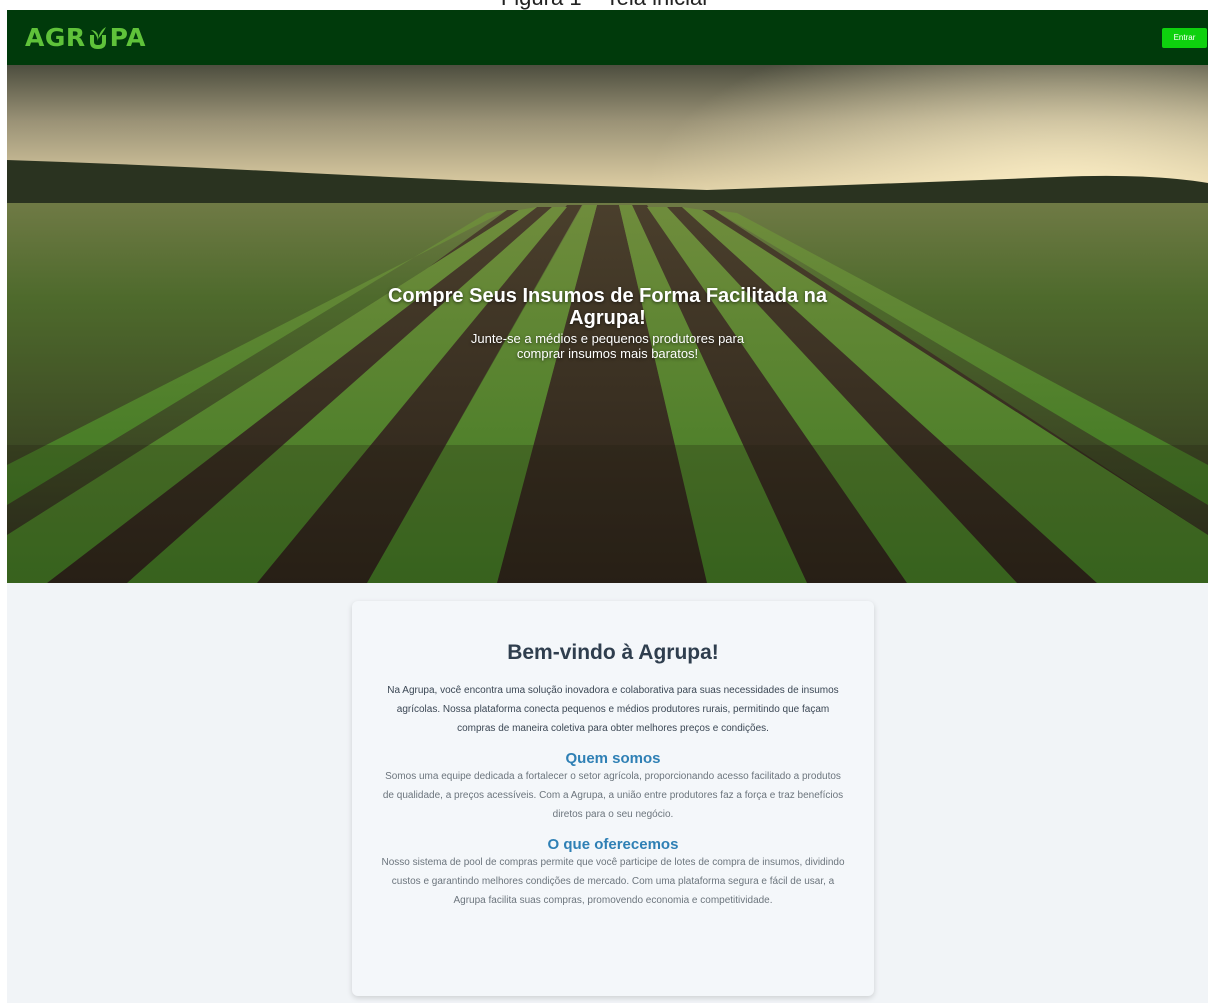  Describe the element at coordinates (607, 37) in the screenshot. I see `navbar: AGR PA Entrar` at that location.